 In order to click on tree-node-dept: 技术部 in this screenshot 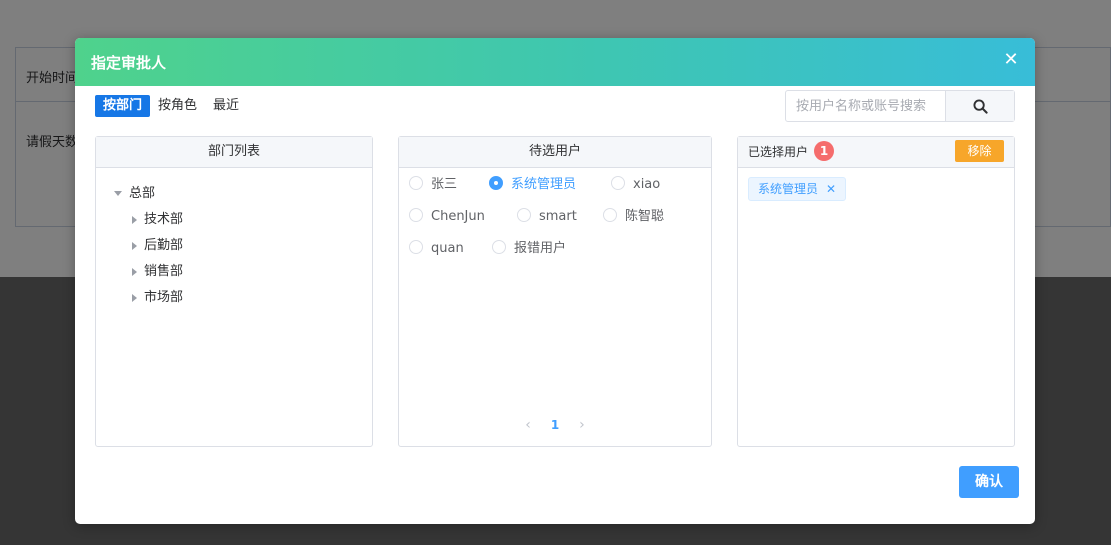, I will do `click(148, 220)`.